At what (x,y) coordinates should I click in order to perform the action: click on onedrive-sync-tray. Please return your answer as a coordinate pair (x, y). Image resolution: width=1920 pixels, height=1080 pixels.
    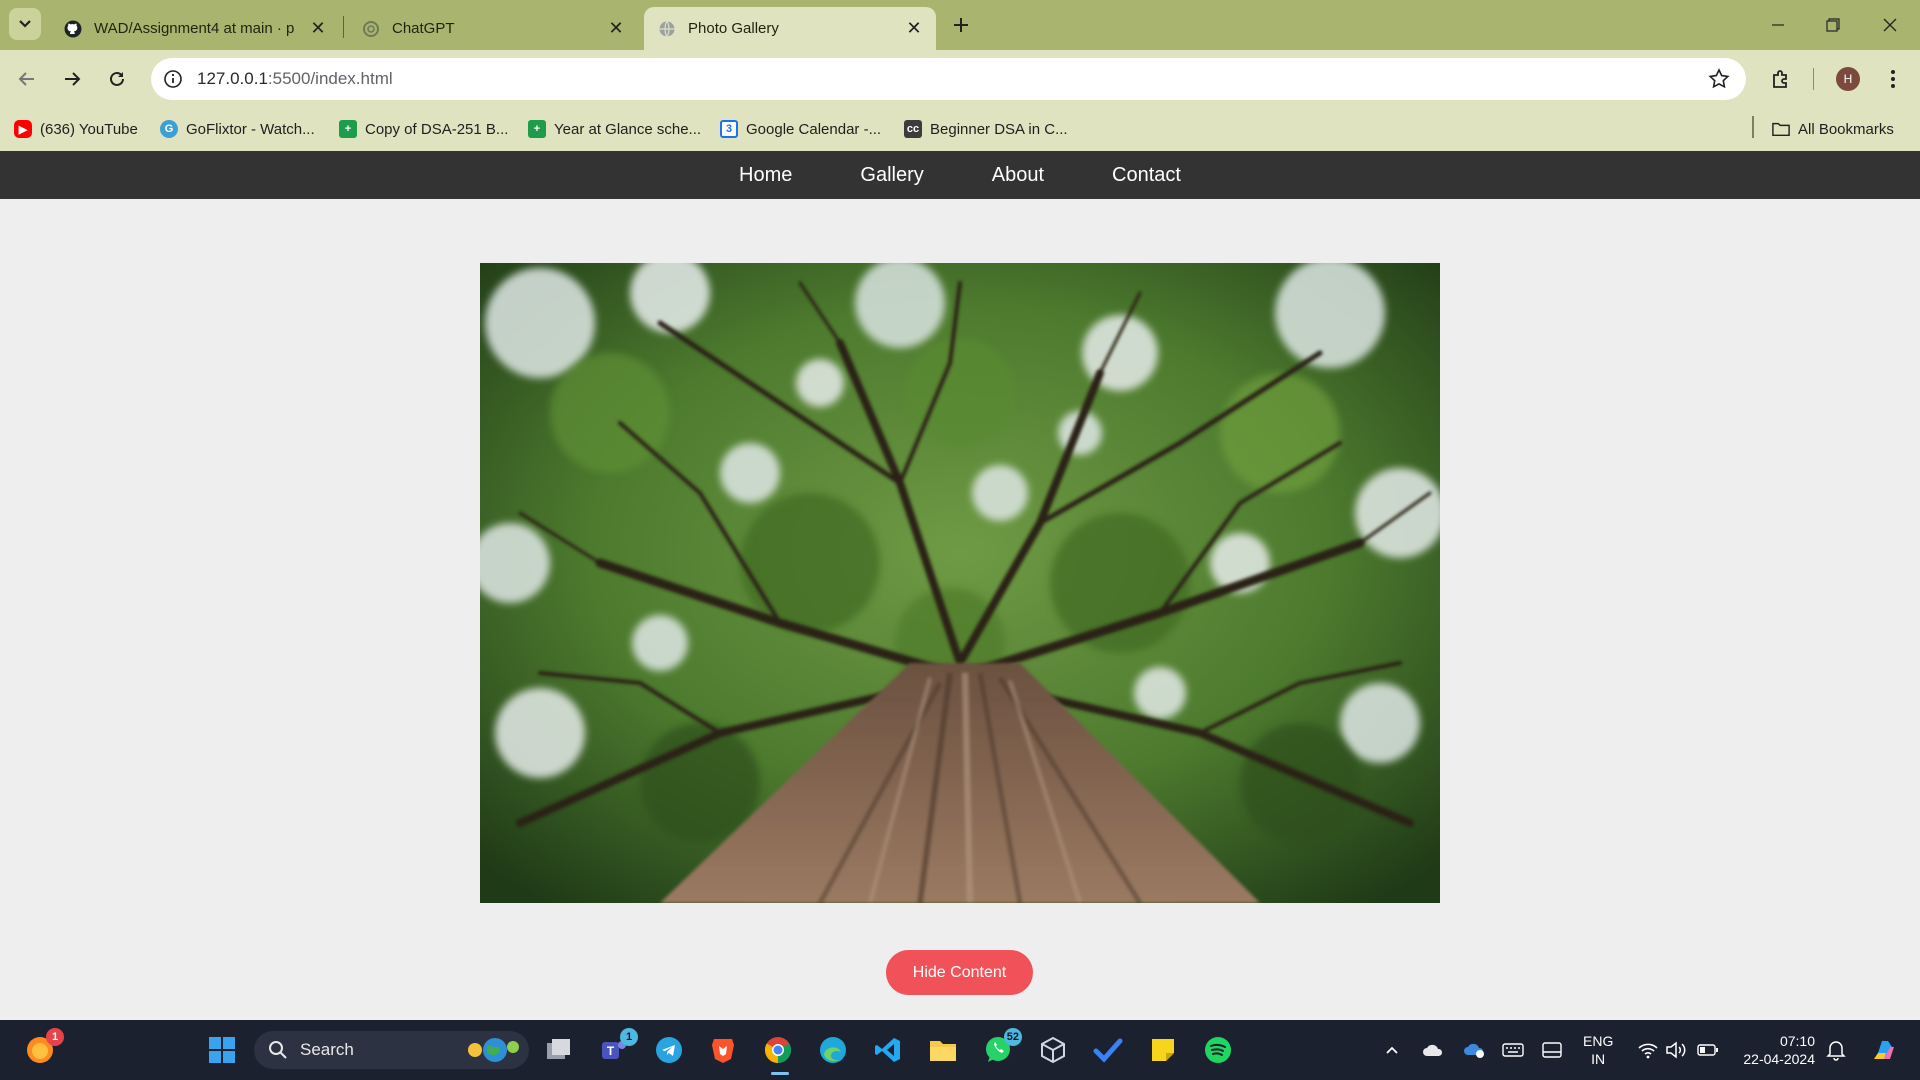
    Looking at the image, I should click on (1474, 1050).